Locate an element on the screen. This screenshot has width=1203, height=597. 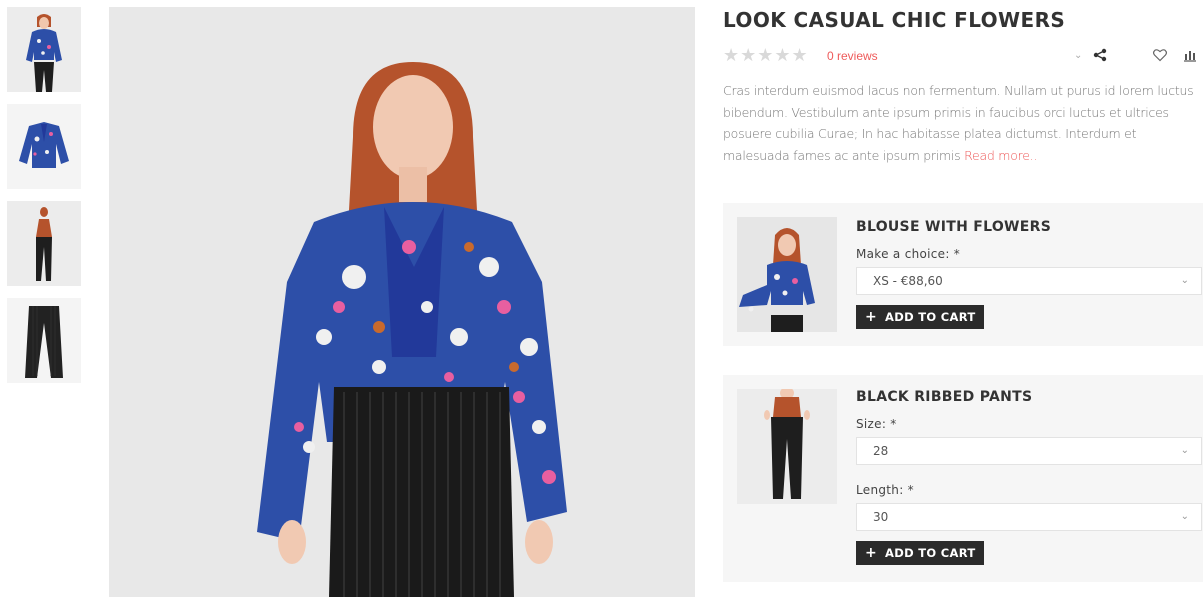
thumbnail-gallery is located at coordinates (44, 201).